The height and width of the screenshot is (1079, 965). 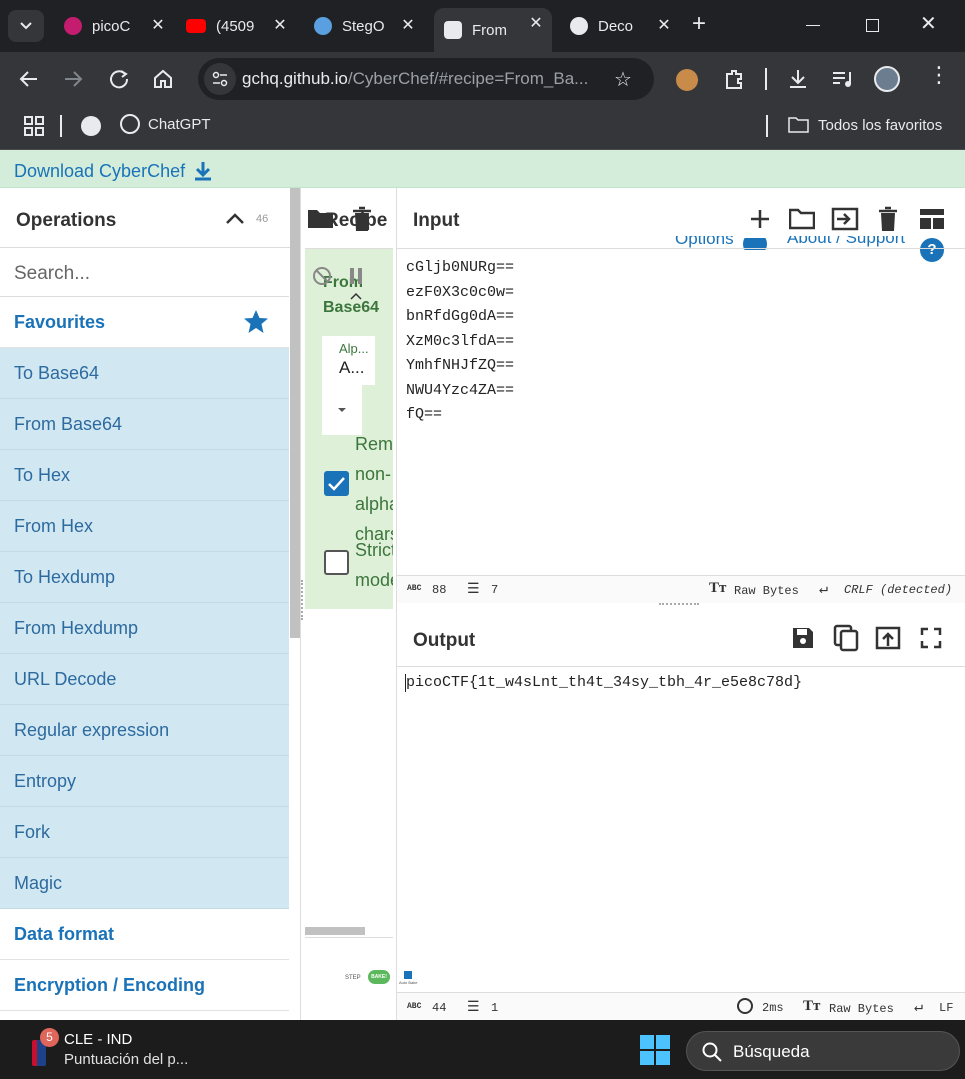 What do you see at coordinates (408, 975) in the screenshot?
I see `autobake-checkbox` at bounding box center [408, 975].